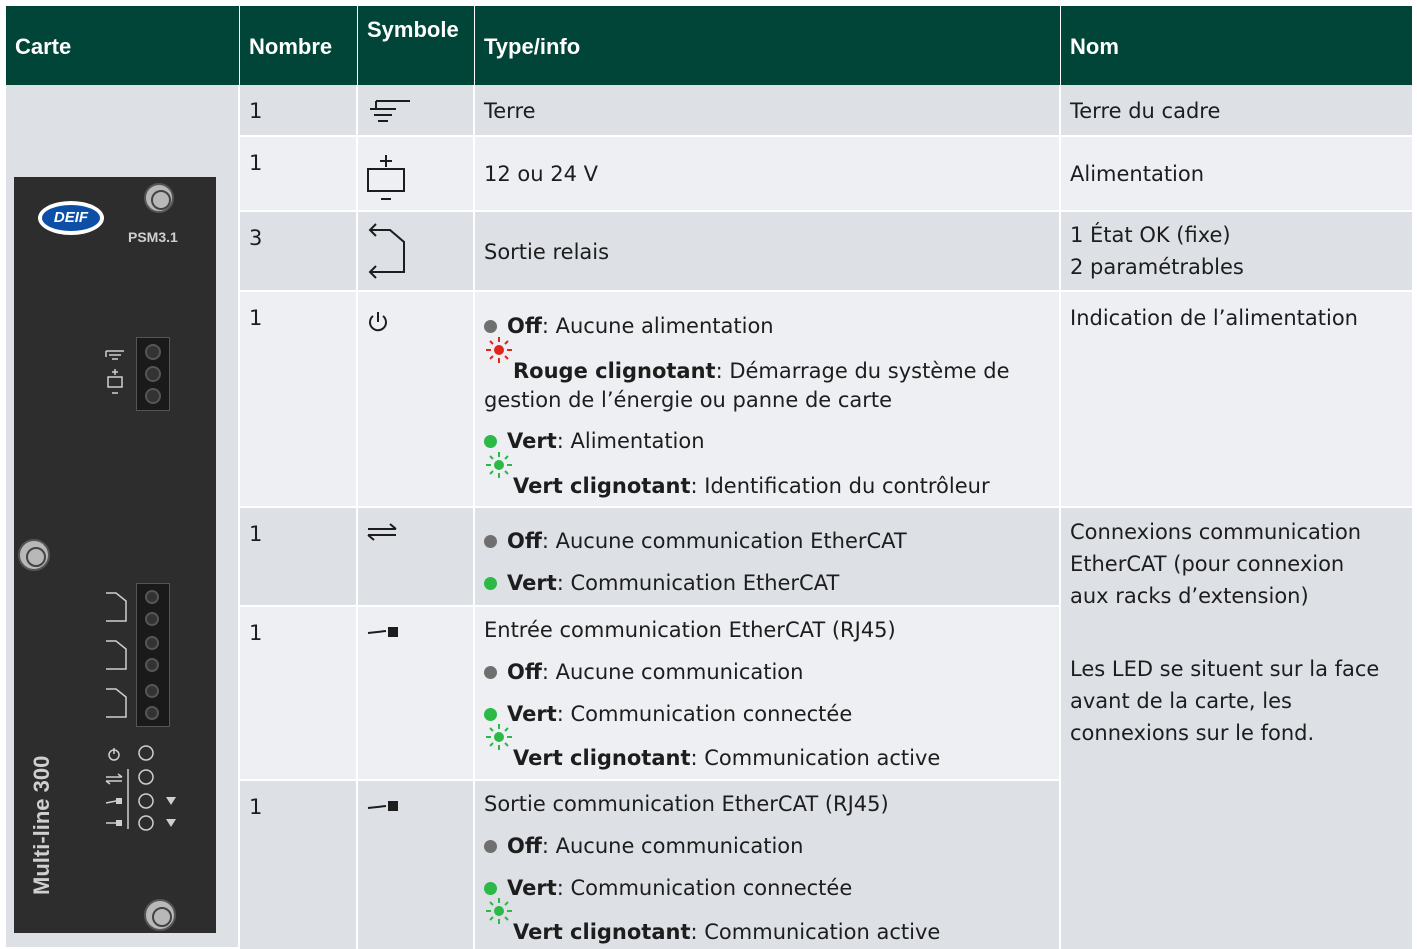 The image size is (1417, 949). I want to click on row-3-symbol, so click(416, 252).